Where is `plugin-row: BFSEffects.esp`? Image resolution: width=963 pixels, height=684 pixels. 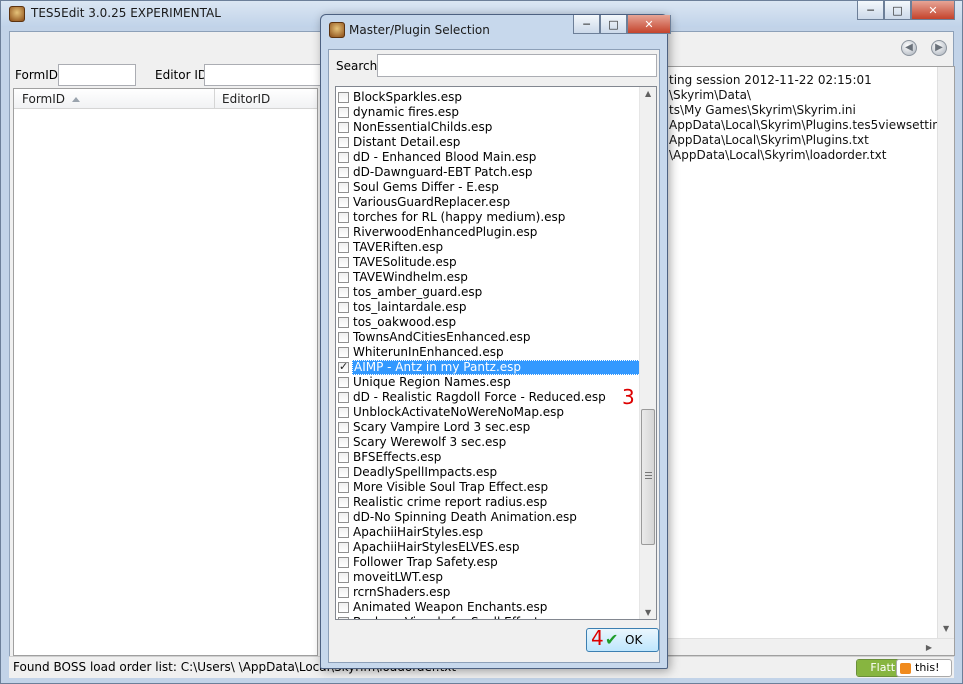
plugin-row: BFSEffects.esp is located at coordinates (488, 457).